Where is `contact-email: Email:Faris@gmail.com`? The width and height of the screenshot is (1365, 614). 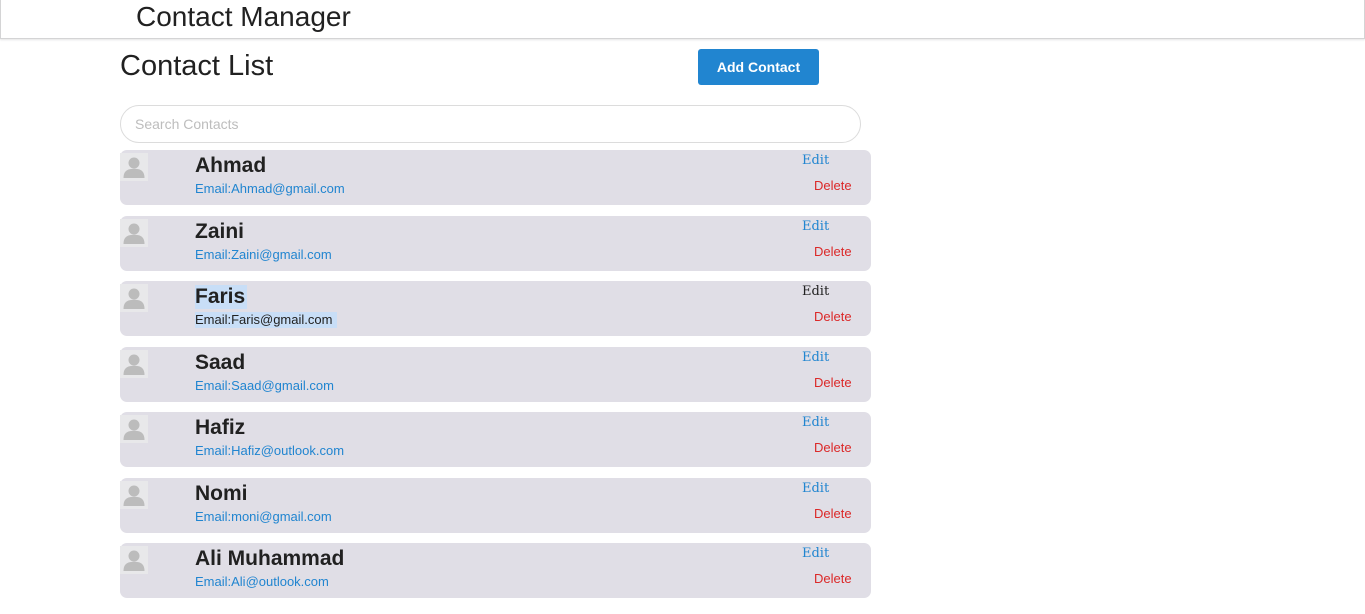
contact-email: Email:Faris@gmail.com is located at coordinates (266, 320).